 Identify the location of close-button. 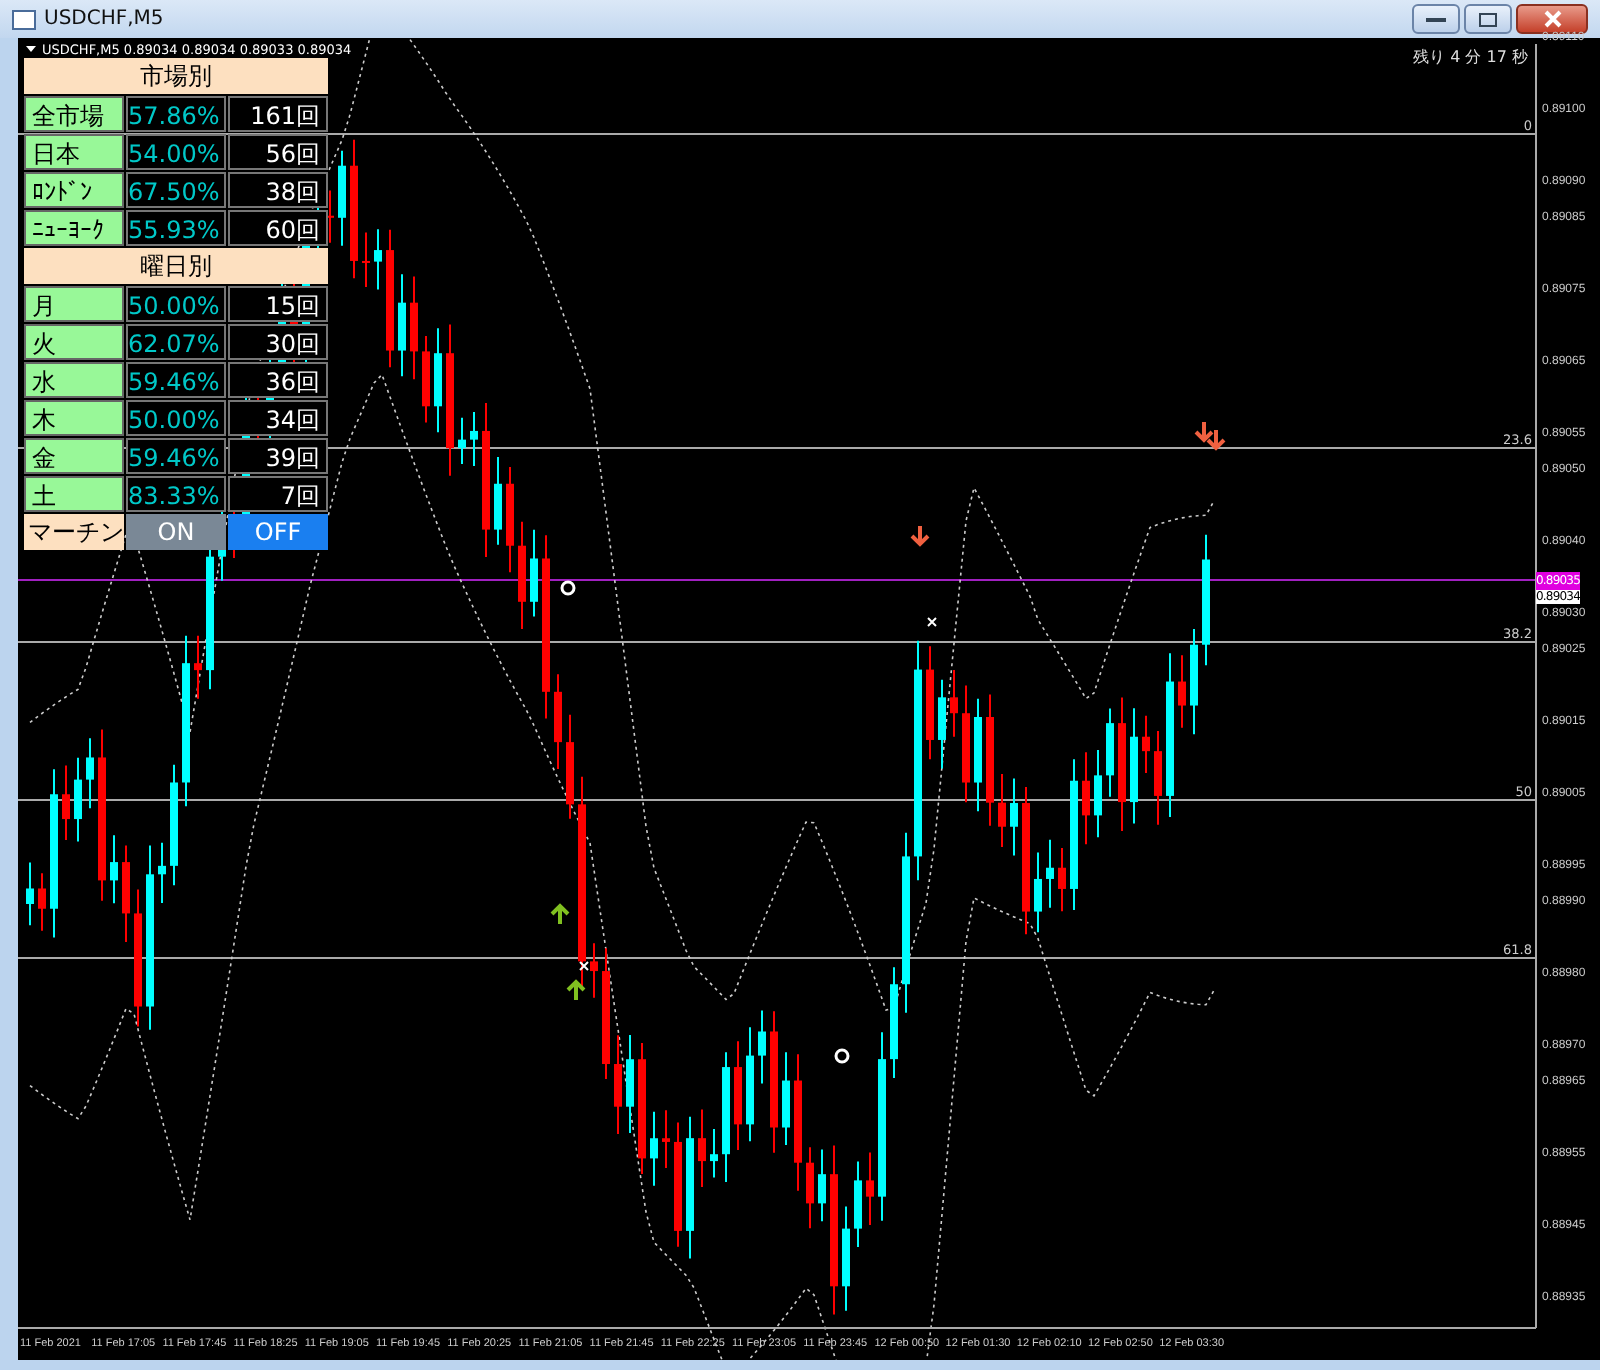
(1552, 19).